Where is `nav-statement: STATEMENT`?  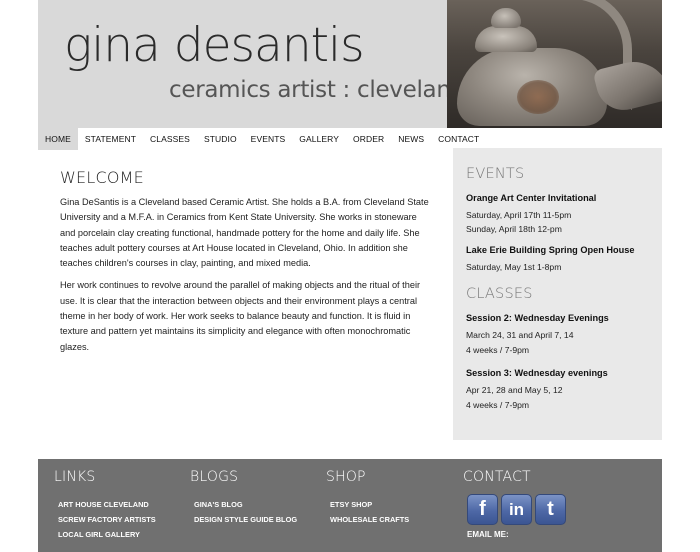 nav-statement: STATEMENT is located at coordinates (110, 139).